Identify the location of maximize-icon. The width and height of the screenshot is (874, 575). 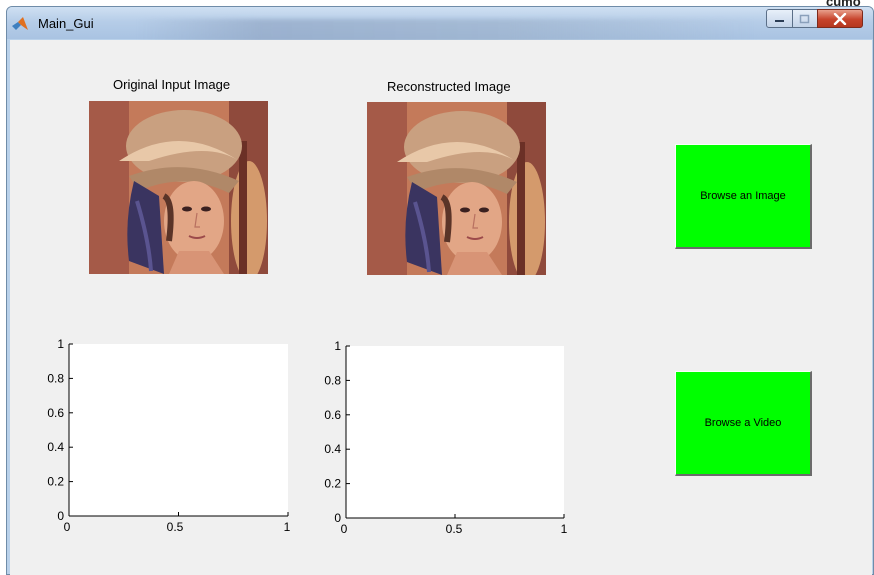
(804, 18).